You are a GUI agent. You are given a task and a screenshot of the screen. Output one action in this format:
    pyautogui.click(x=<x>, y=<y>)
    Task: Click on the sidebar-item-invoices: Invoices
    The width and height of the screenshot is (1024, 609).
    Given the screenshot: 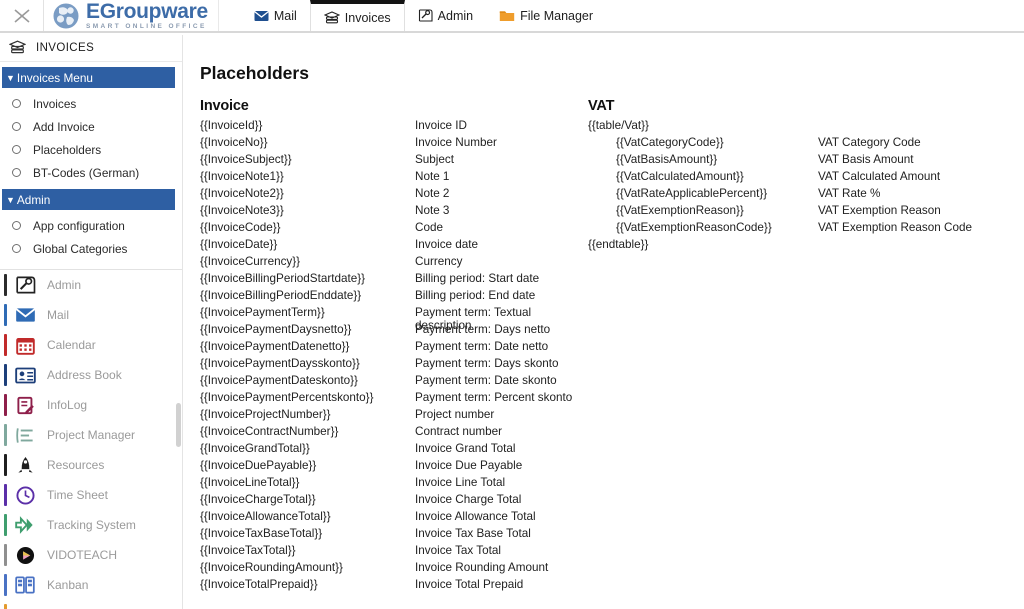 What is the action you would take?
    pyautogui.click(x=91, y=103)
    